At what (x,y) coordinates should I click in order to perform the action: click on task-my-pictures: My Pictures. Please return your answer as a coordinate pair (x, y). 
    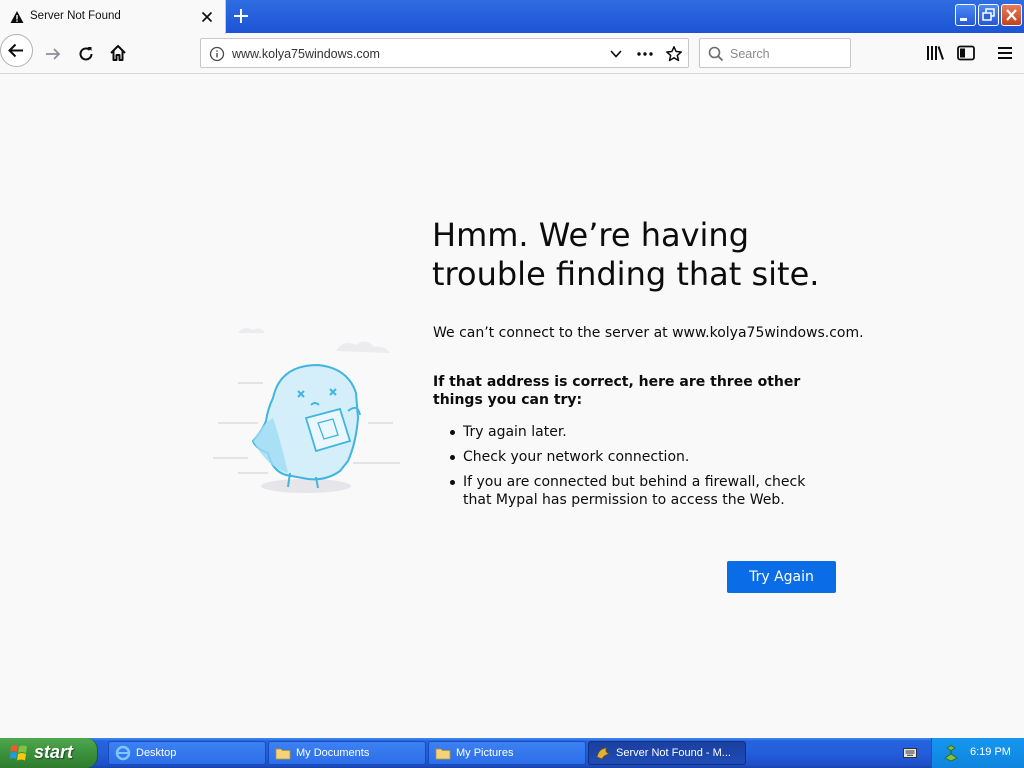
    Looking at the image, I should click on (507, 753).